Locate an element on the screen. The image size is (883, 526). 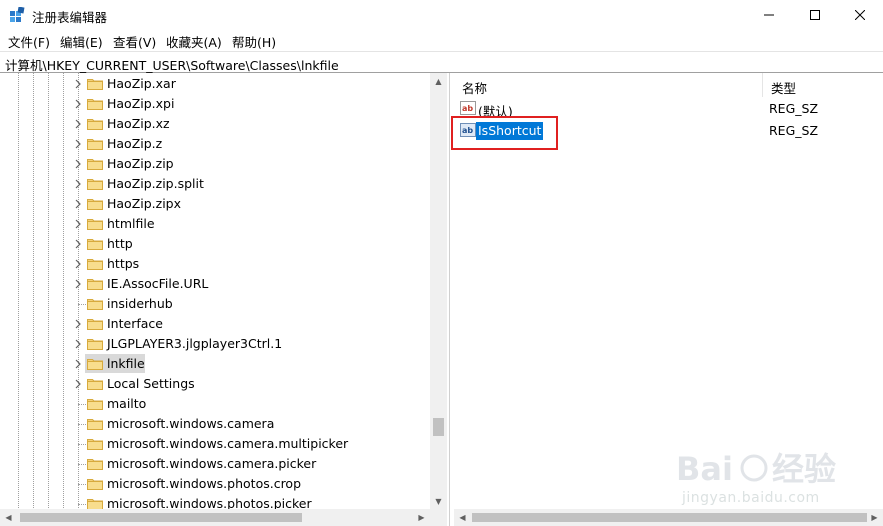
menu-edit: 编辑(E) is located at coordinates (81, 41).